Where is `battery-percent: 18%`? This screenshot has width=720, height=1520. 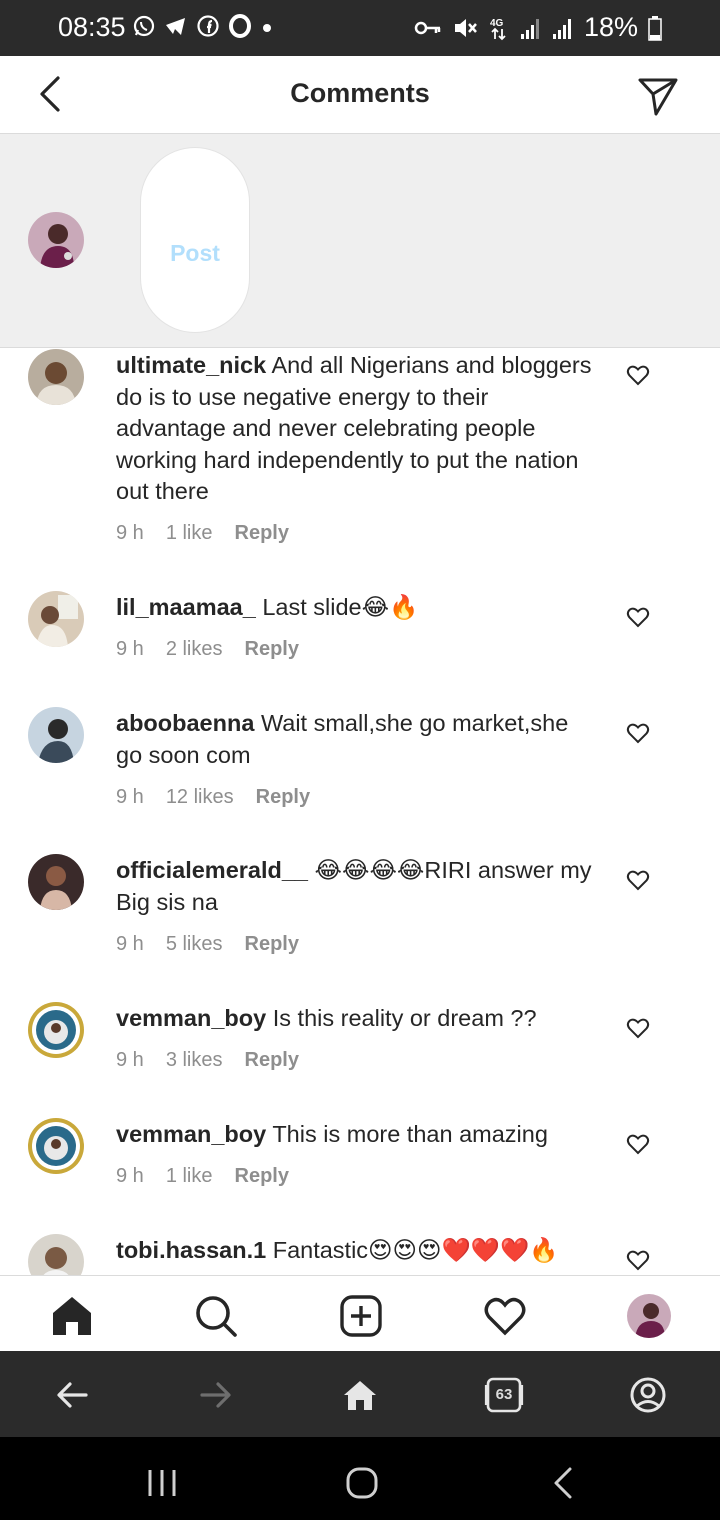
battery-percent: 18% is located at coordinates (610, 27).